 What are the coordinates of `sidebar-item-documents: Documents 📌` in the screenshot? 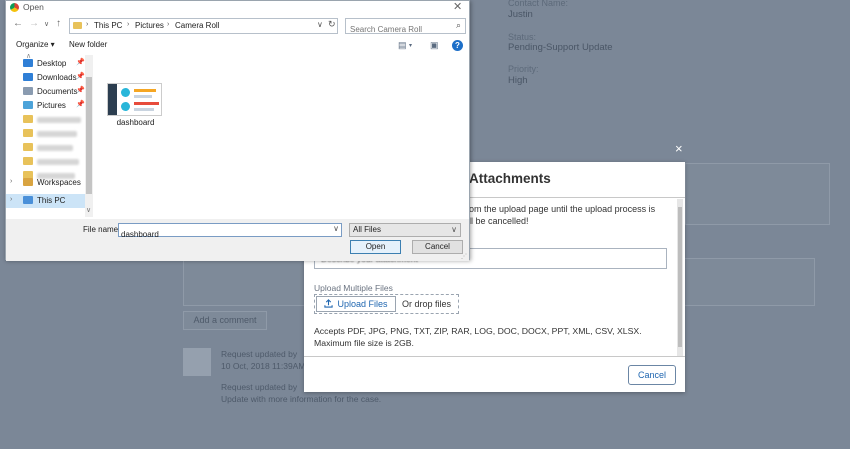 It's located at (45, 92).